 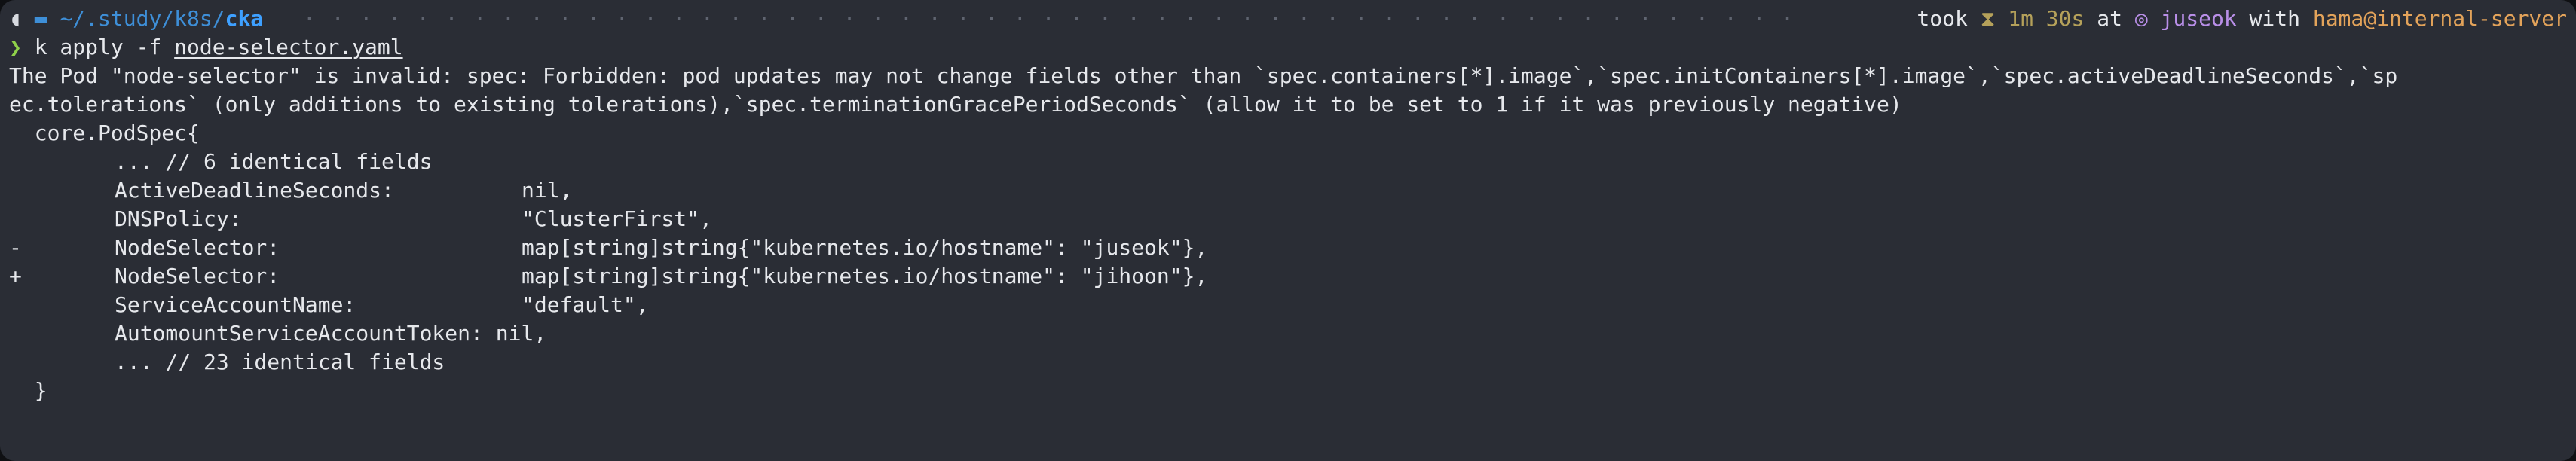 What do you see at coordinates (617, 218) in the screenshot?
I see `diff-value: "ClusterFirst",` at bounding box center [617, 218].